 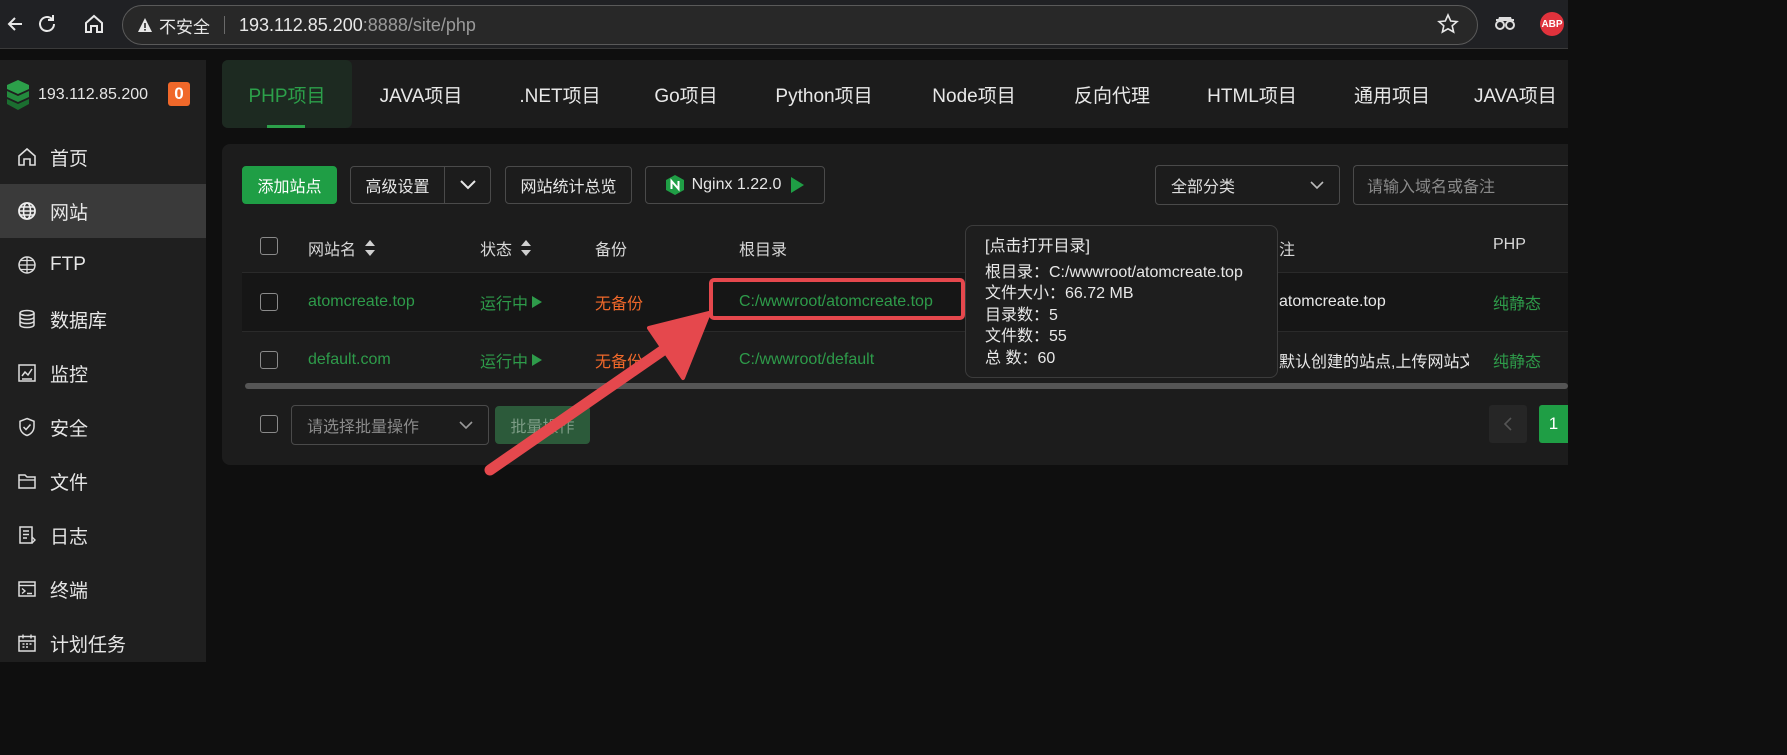 I want to click on sidebar-item-label: 监控, so click(x=69, y=375).